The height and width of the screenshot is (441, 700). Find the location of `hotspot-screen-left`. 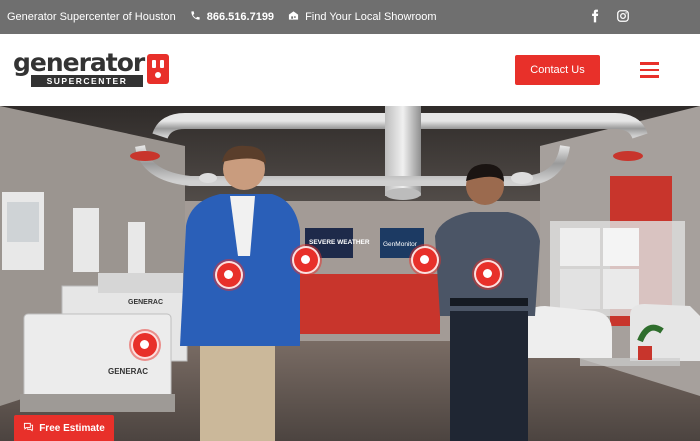

hotspot-screen-left is located at coordinates (306, 260).